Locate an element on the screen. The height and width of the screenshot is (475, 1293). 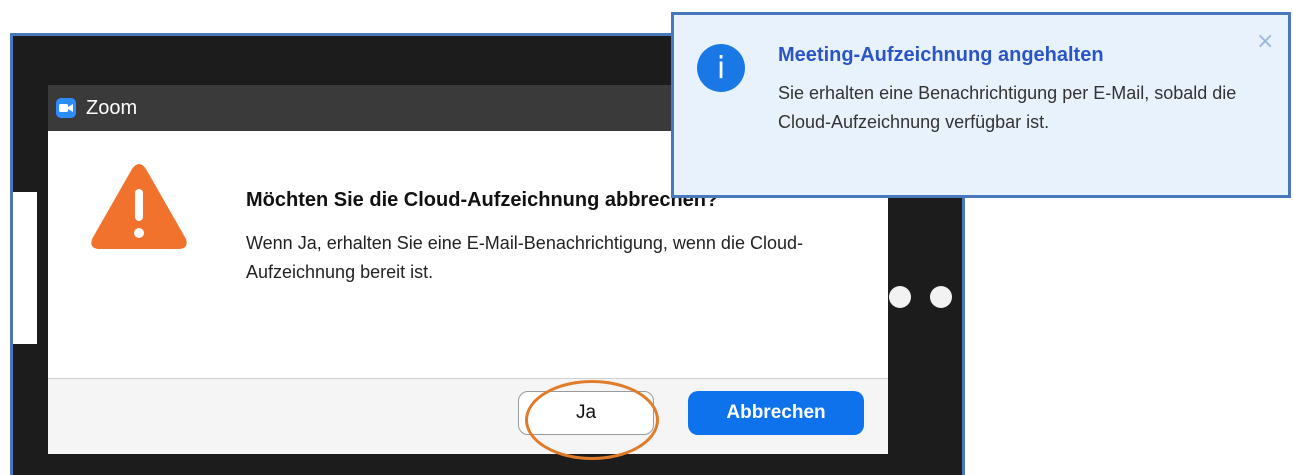
confirm-yes-button: Ja is located at coordinates (586, 413).